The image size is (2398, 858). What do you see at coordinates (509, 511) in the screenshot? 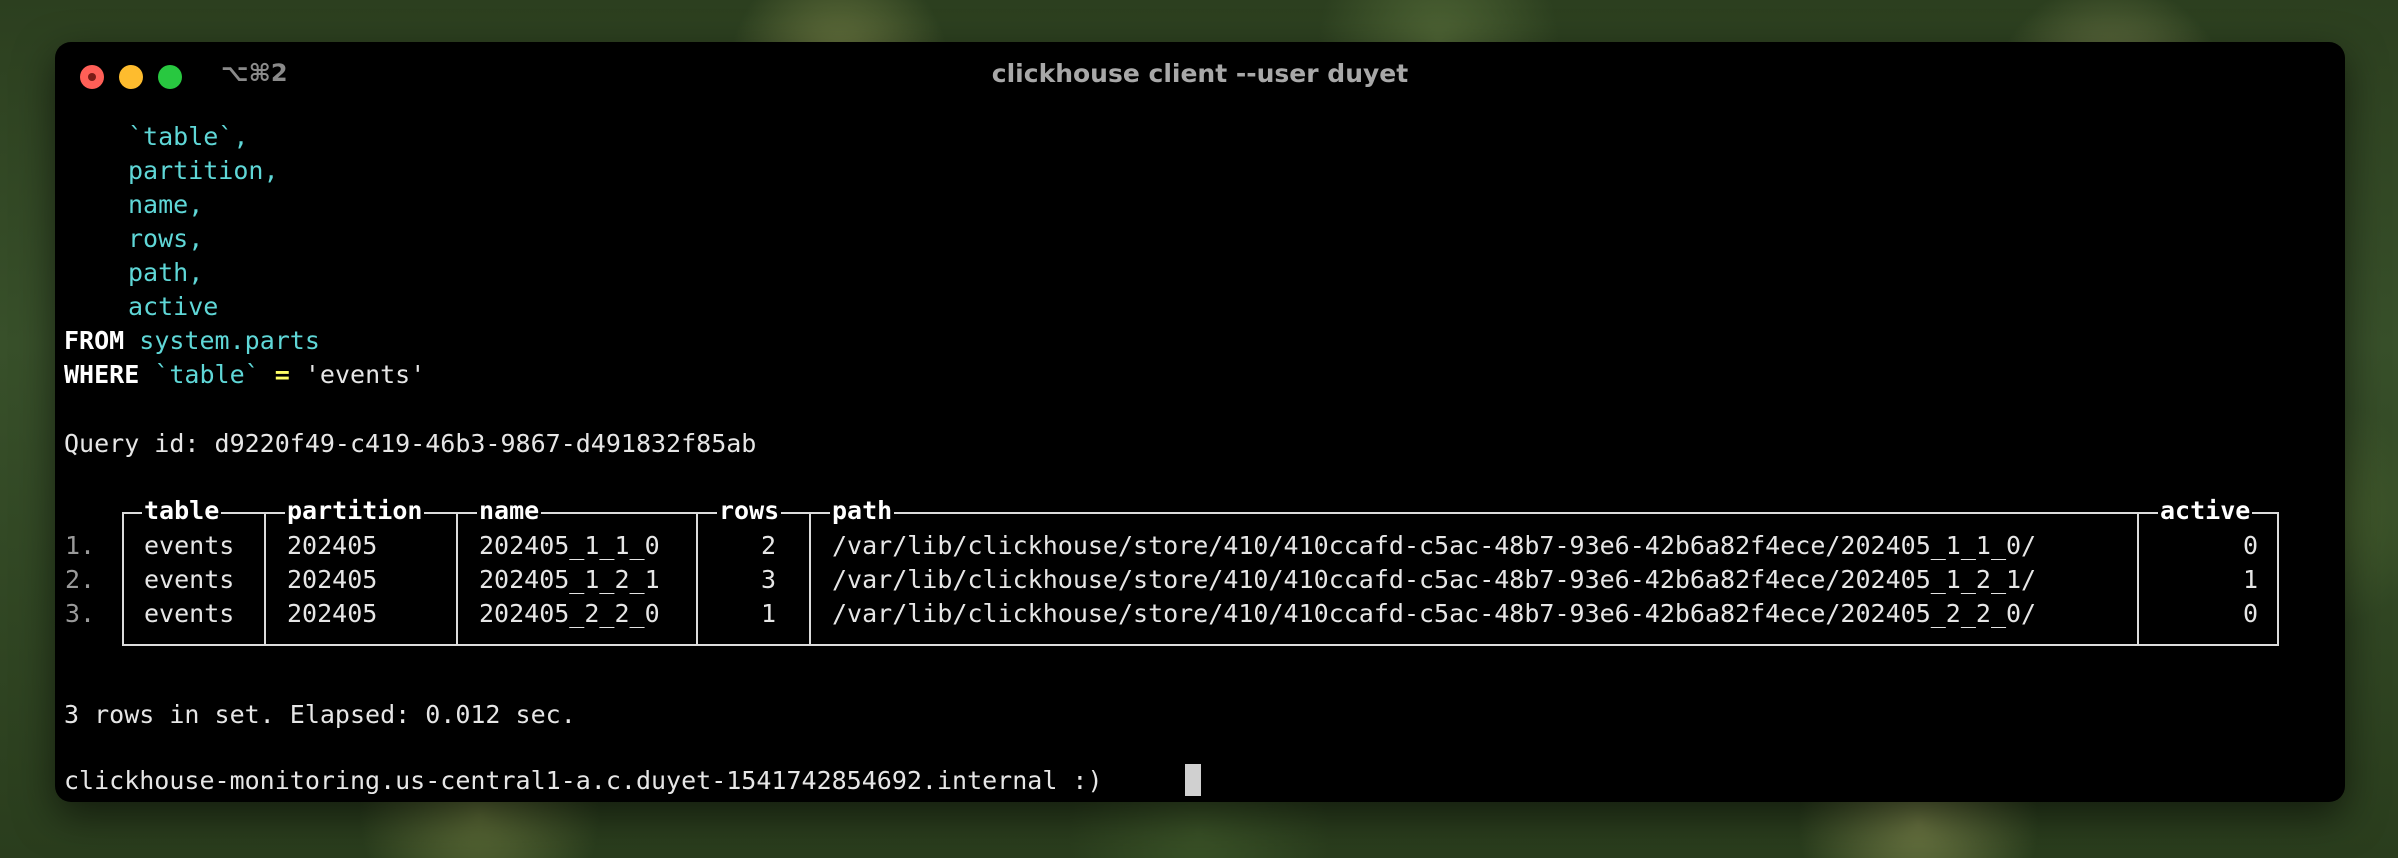
I see `column-header-name: name` at bounding box center [509, 511].